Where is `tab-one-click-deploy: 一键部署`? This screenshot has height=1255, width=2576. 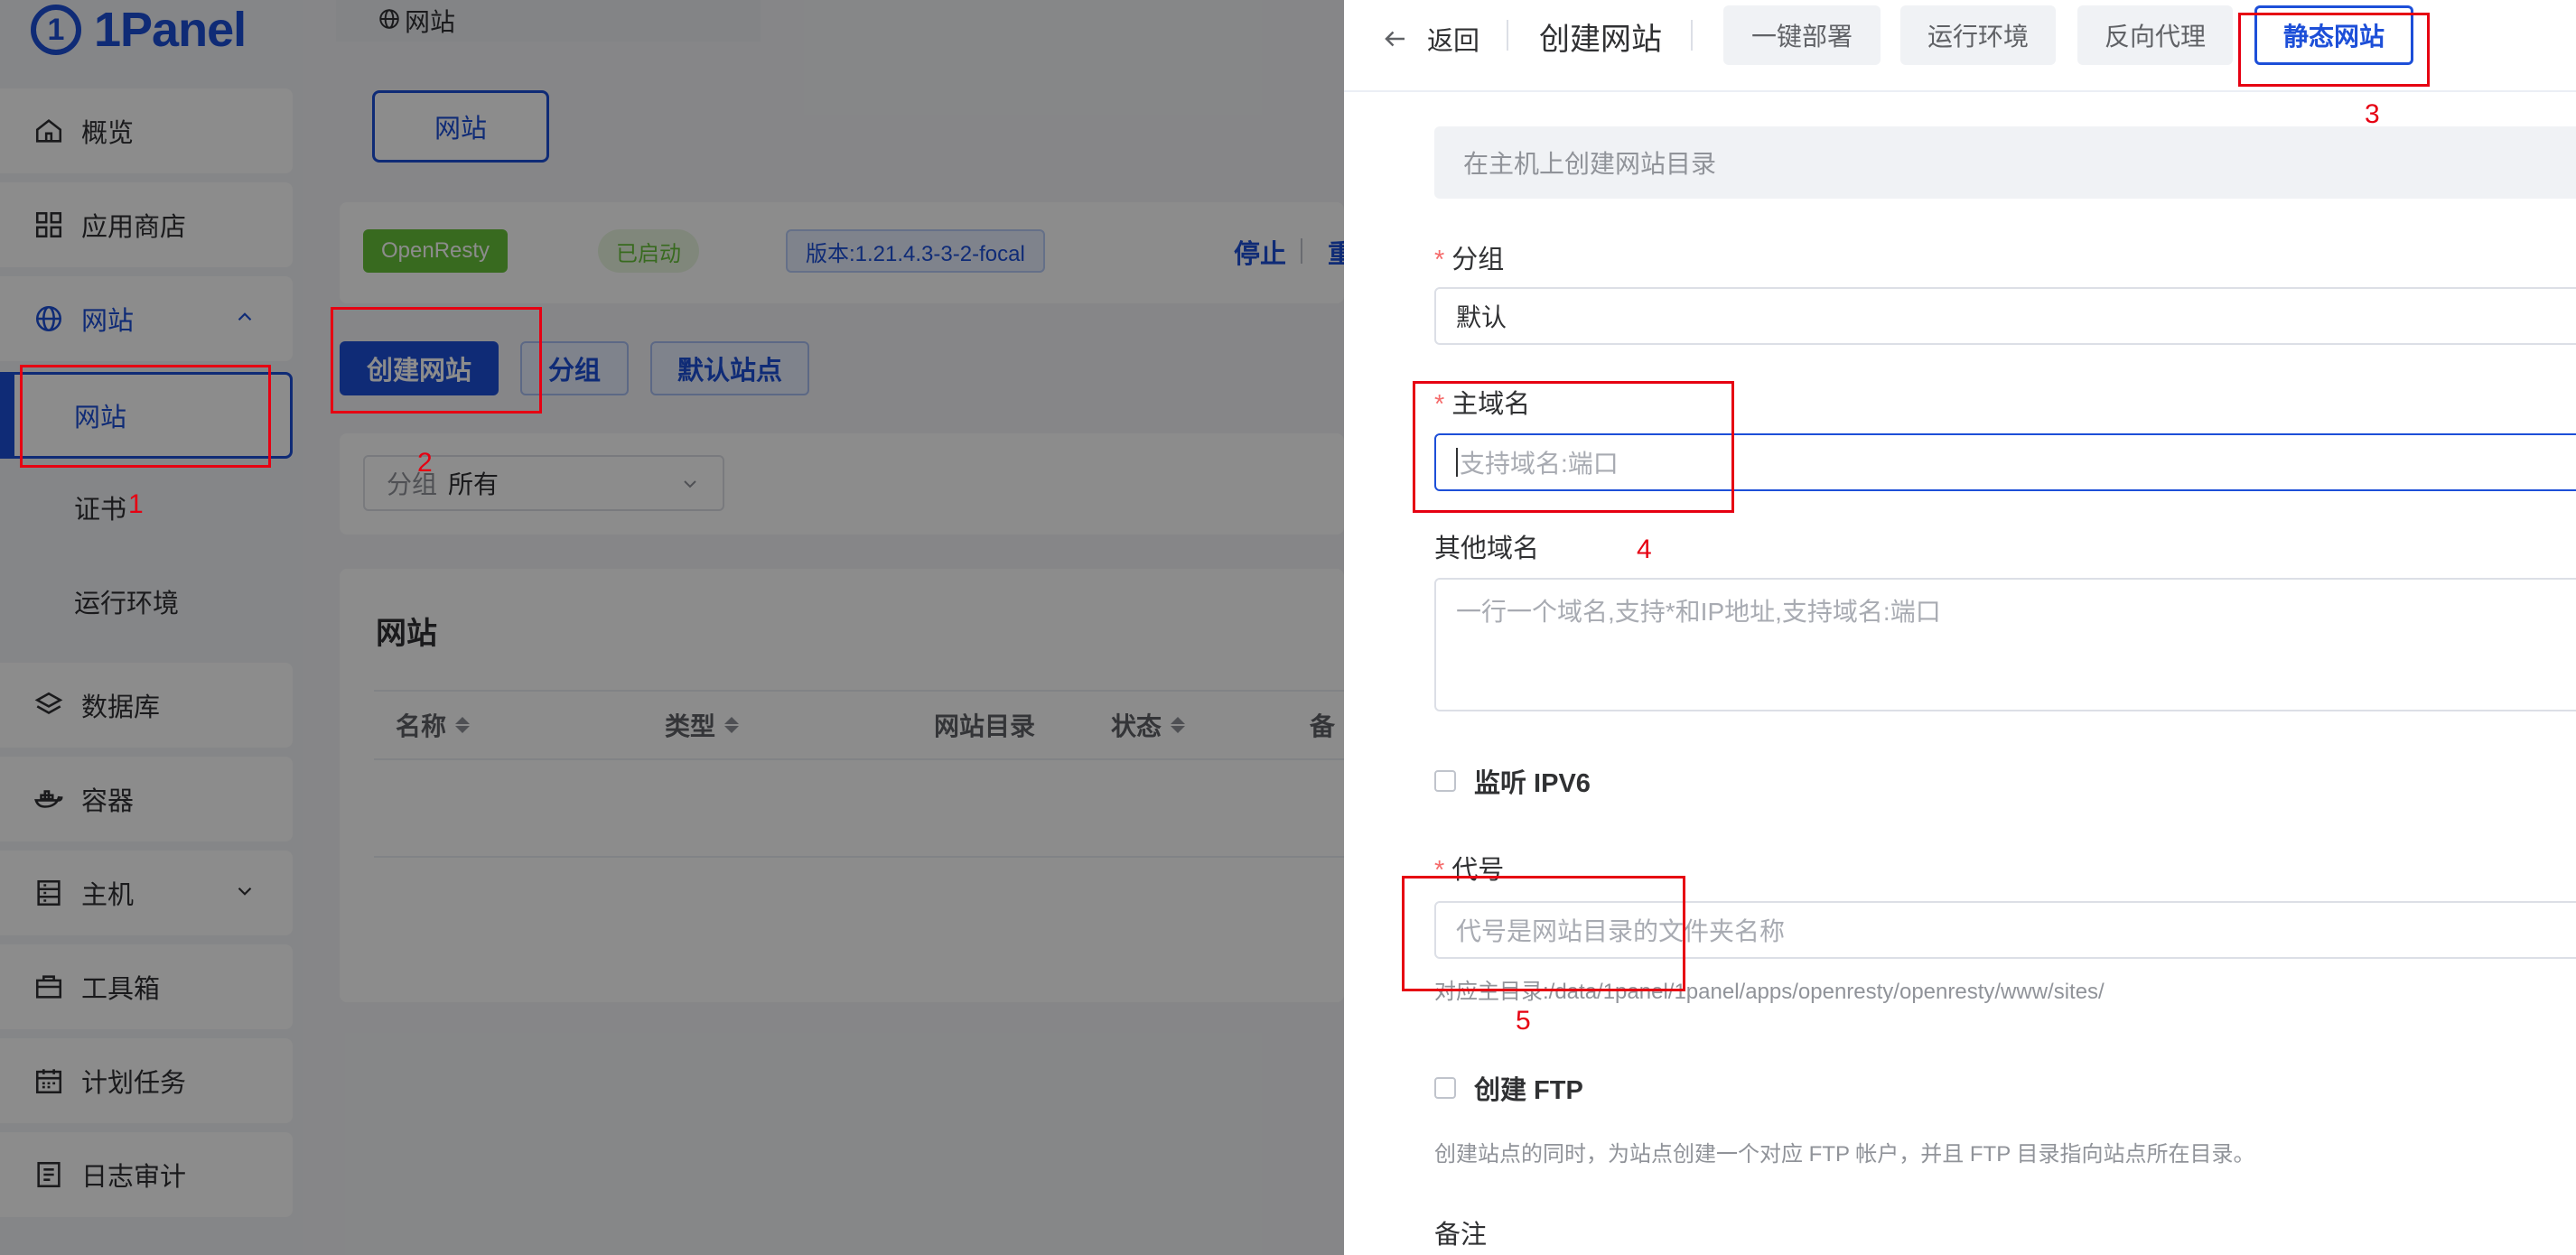
tab-one-click-deploy: 一键部署 is located at coordinates (1802, 35).